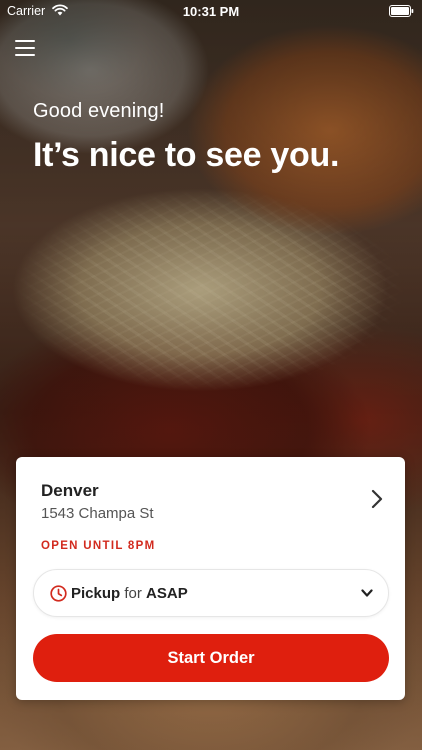 The height and width of the screenshot is (750, 422). I want to click on status-time: 10:31 PM, so click(211, 11).